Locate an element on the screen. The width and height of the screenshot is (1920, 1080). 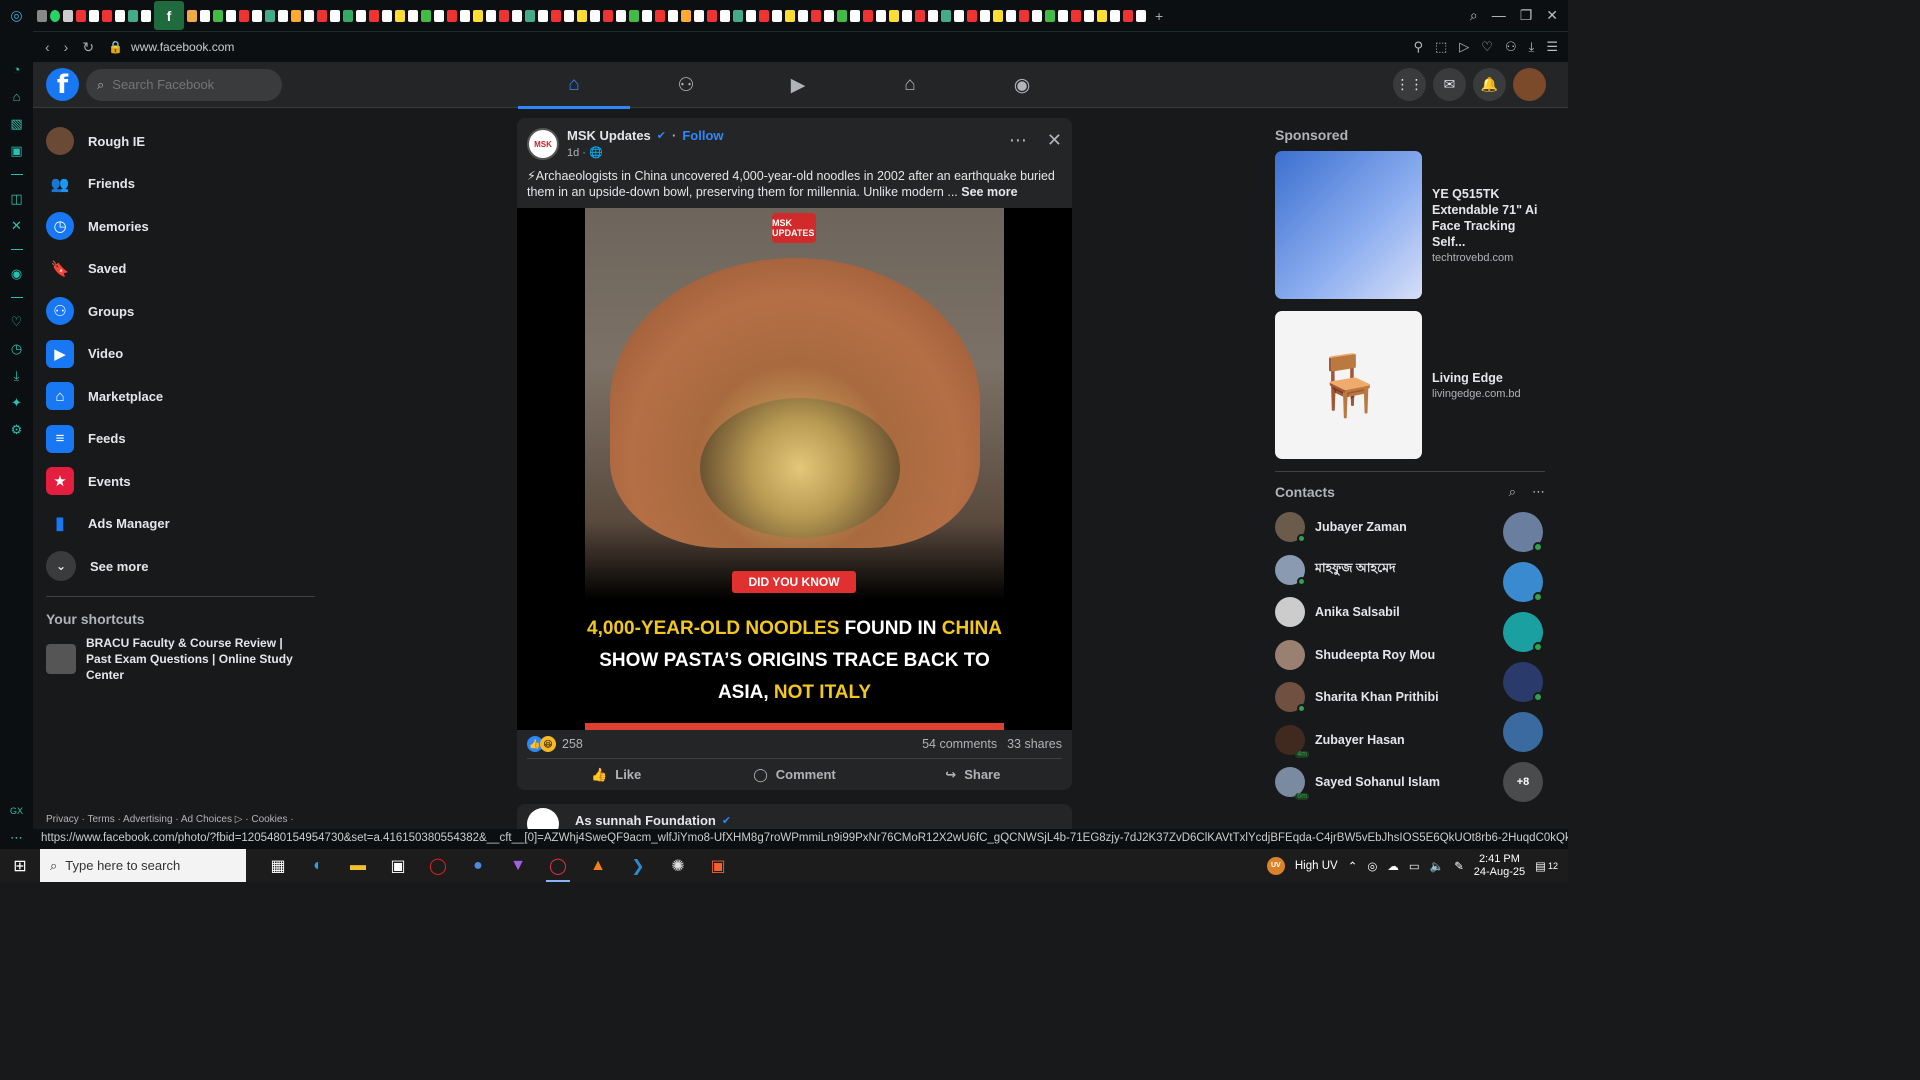
search-contacts-icon: ⌕ is located at coordinates (1512, 492).